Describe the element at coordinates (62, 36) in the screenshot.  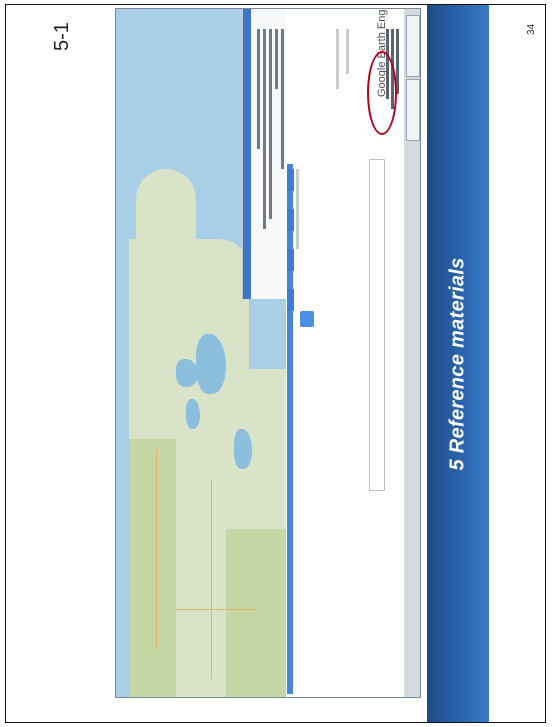
I see `slide-label: 5-1` at that location.